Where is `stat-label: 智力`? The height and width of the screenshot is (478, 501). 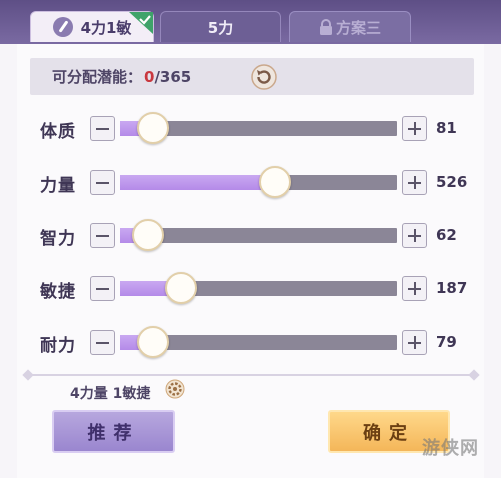
stat-label: 智力 is located at coordinates (58, 239).